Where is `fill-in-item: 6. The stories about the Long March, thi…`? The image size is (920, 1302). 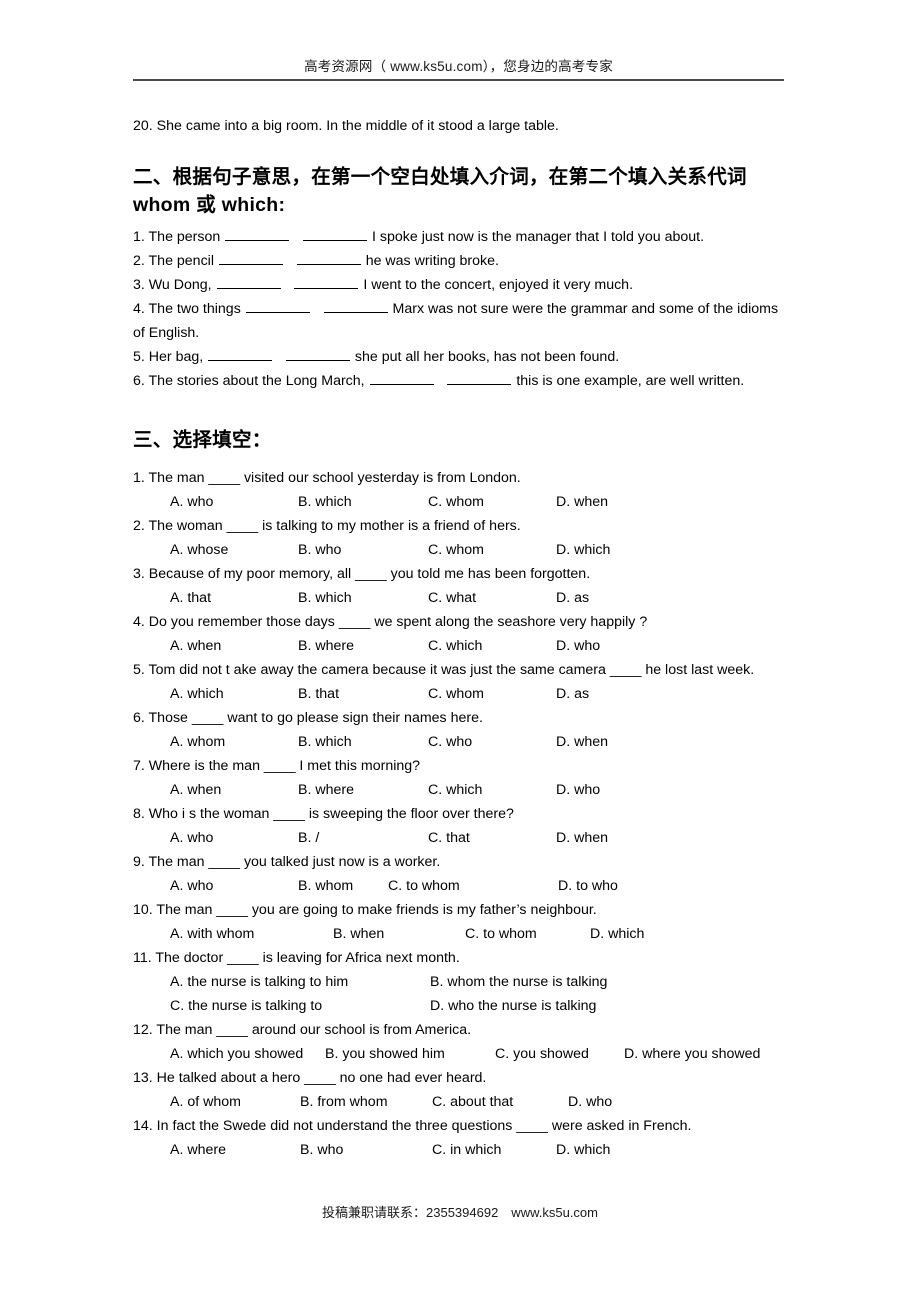
fill-in-item: 6. The stories about the Long March, thi… is located at coordinates (458, 381).